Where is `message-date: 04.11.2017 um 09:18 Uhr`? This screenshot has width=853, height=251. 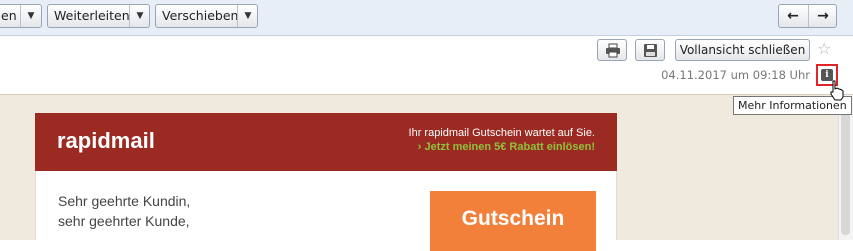
message-date: 04.11.2017 um 09:18 Uhr is located at coordinates (735, 75).